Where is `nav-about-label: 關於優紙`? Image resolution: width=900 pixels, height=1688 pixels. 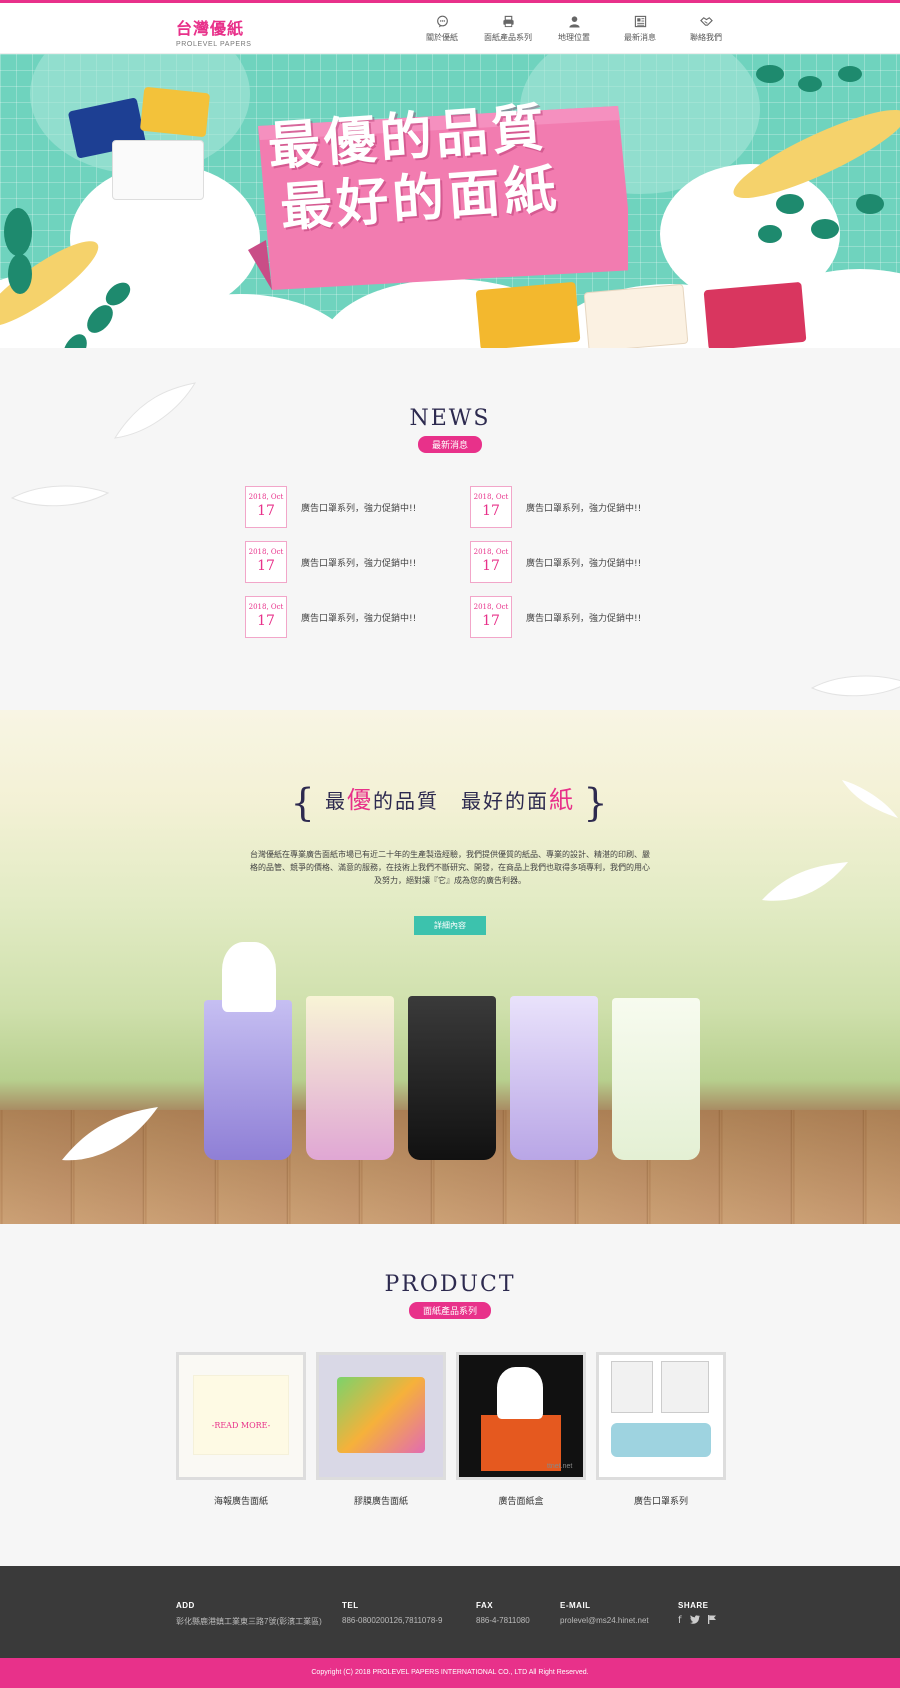 nav-about-label: 關於優紙 is located at coordinates (442, 37).